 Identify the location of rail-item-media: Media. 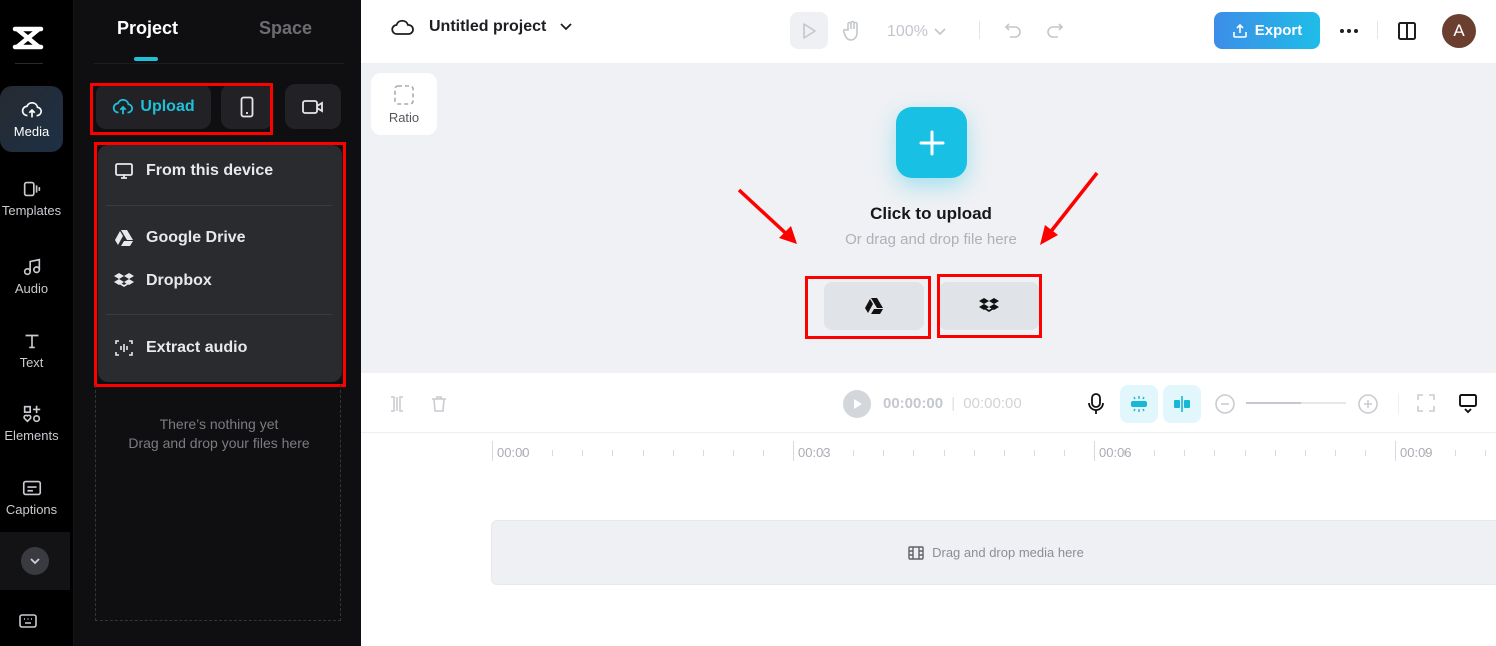
(31, 119).